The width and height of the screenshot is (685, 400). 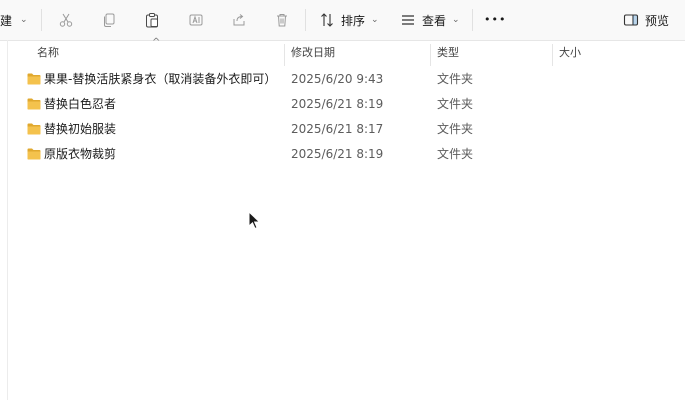 I want to click on view-icon, so click(x=408, y=20).